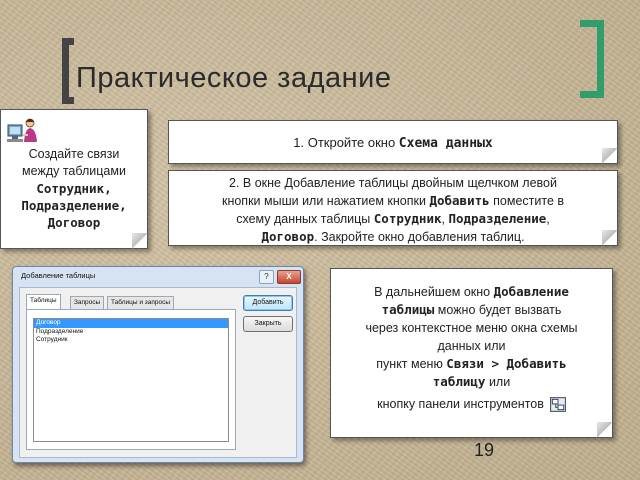 This screenshot has width=640, height=480. What do you see at coordinates (471, 309) in the screenshot?
I see `info-line2: таблицы можно будет вызвать` at bounding box center [471, 309].